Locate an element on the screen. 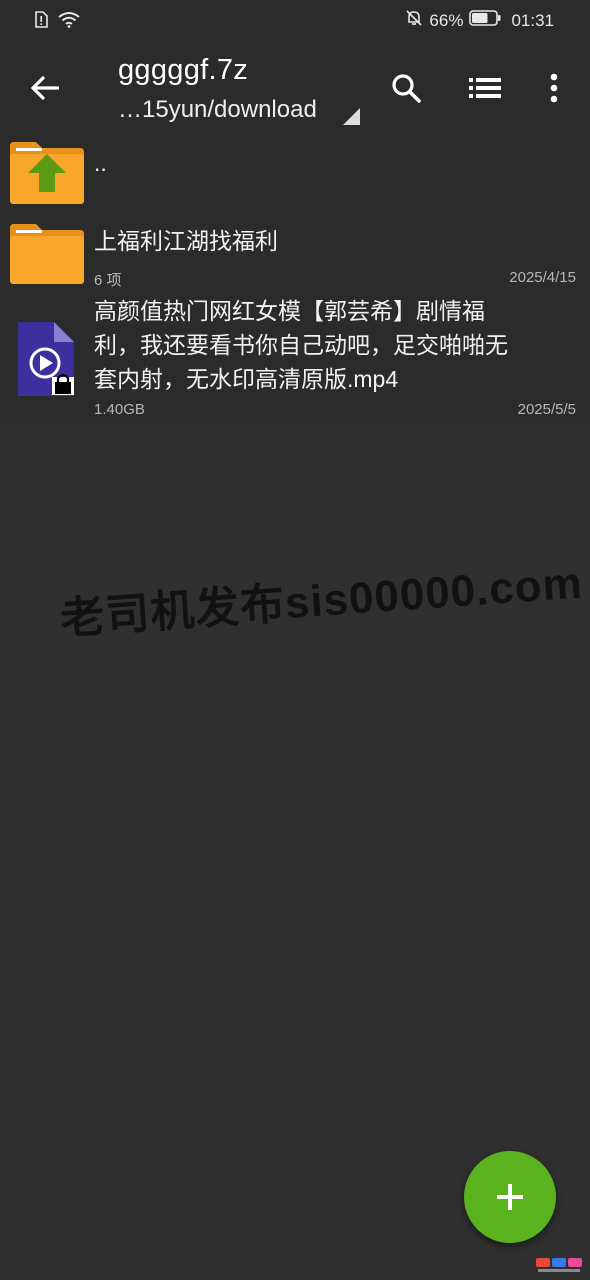 Image resolution: width=590 pixels, height=1280 pixels. folder-up-icon is located at coordinates (47, 173).